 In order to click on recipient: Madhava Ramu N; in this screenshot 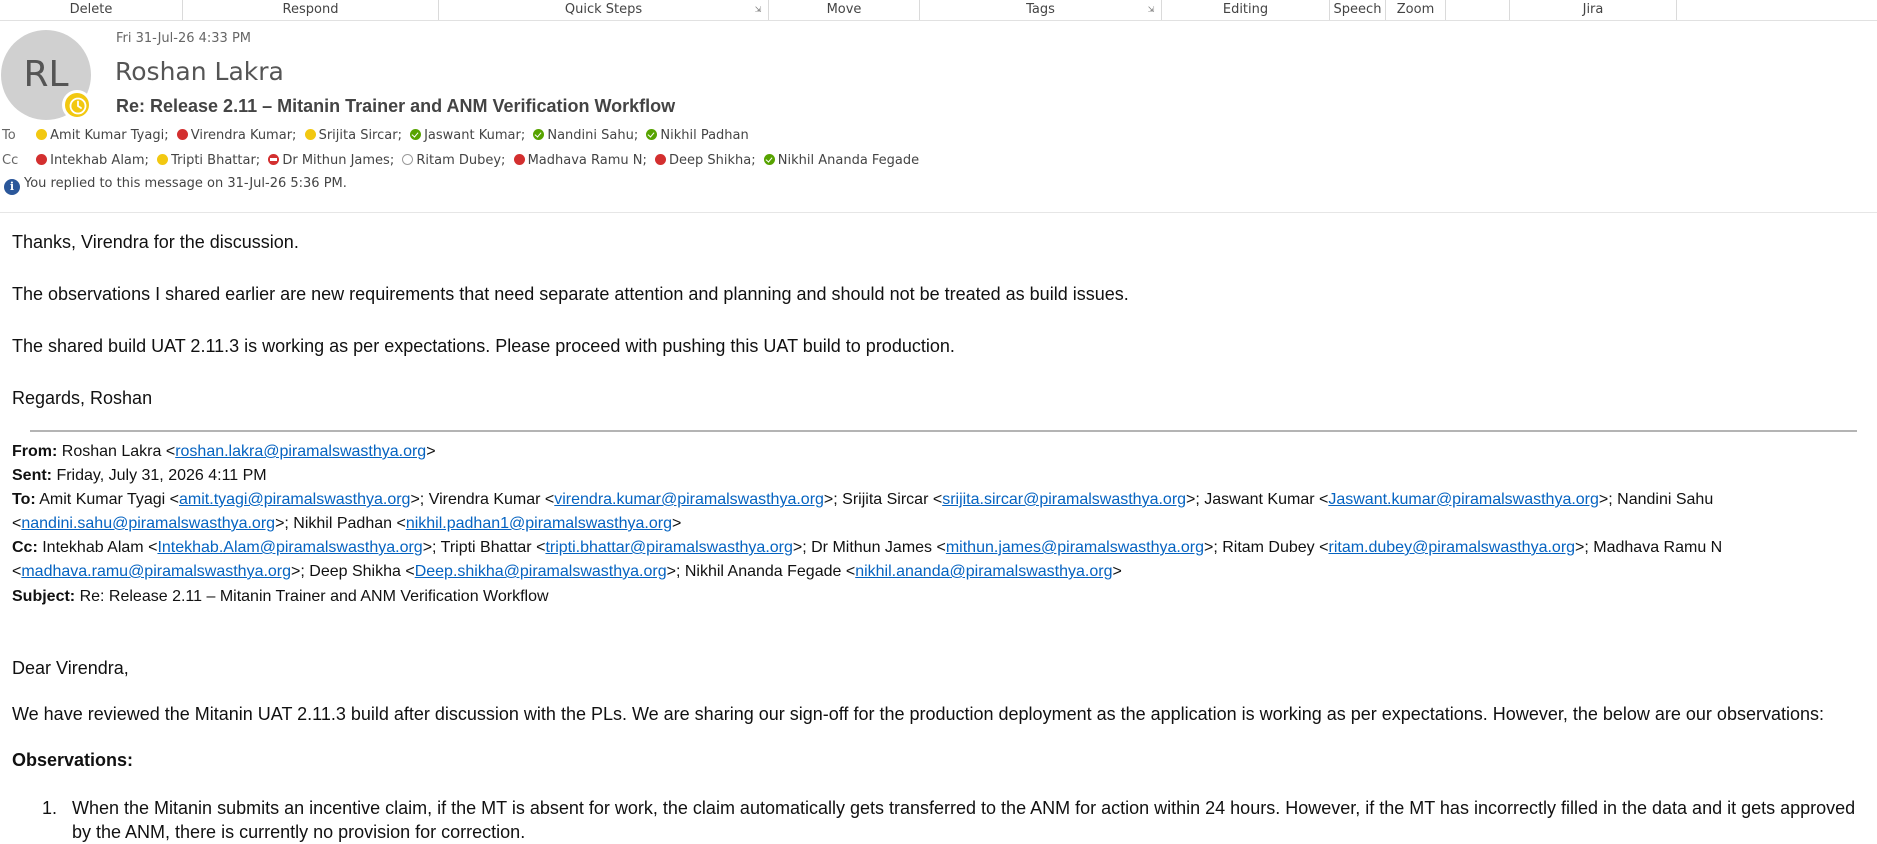, I will do `click(580, 160)`.